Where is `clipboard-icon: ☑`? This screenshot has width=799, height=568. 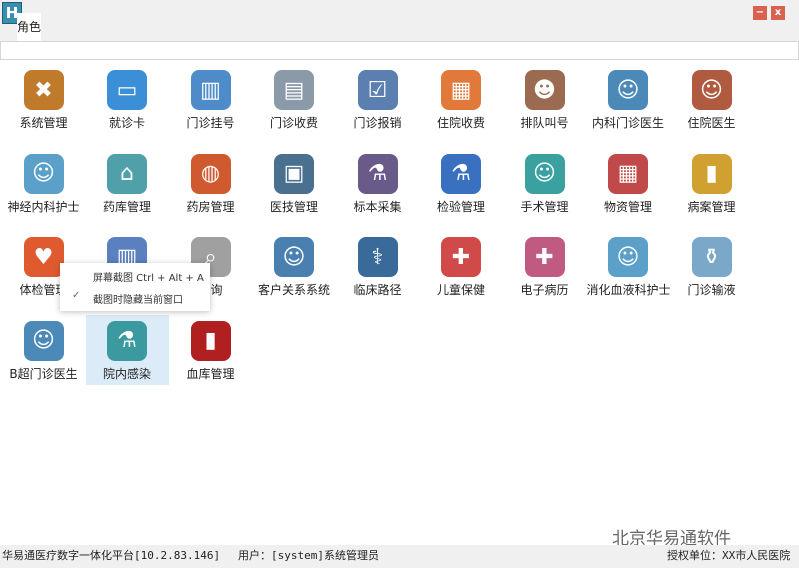
clipboard-icon: ☑ is located at coordinates (377, 90).